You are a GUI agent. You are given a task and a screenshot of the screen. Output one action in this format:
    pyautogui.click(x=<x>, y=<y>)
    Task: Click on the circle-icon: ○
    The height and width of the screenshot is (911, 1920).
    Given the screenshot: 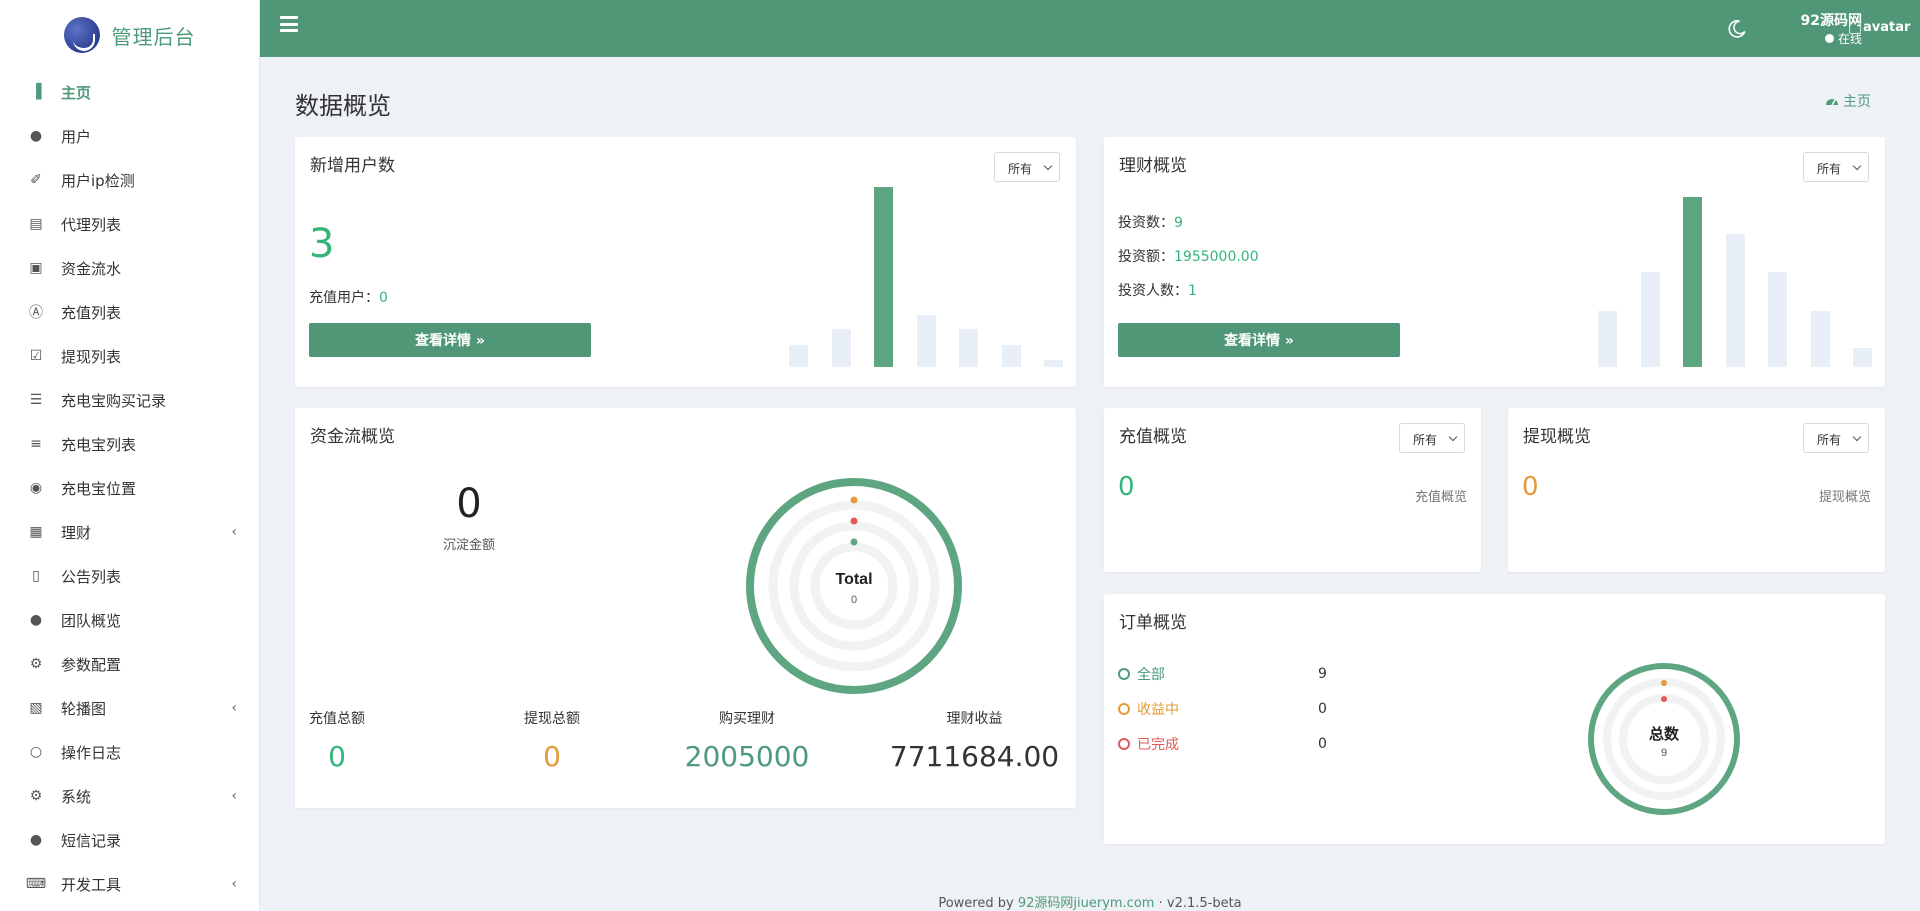 What is the action you would take?
    pyautogui.click(x=36, y=752)
    